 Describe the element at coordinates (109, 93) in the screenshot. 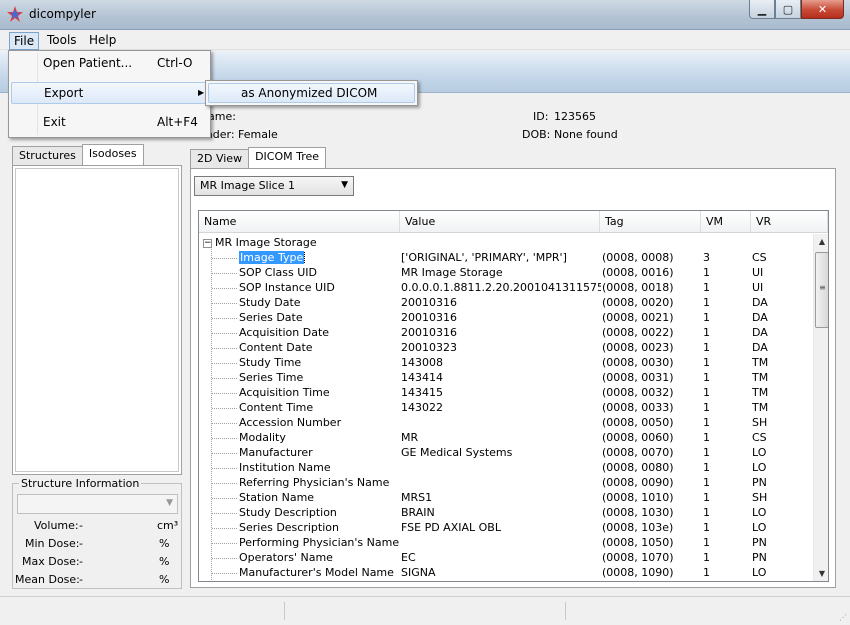

I see `menu-item-export: Export ▶` at that location.